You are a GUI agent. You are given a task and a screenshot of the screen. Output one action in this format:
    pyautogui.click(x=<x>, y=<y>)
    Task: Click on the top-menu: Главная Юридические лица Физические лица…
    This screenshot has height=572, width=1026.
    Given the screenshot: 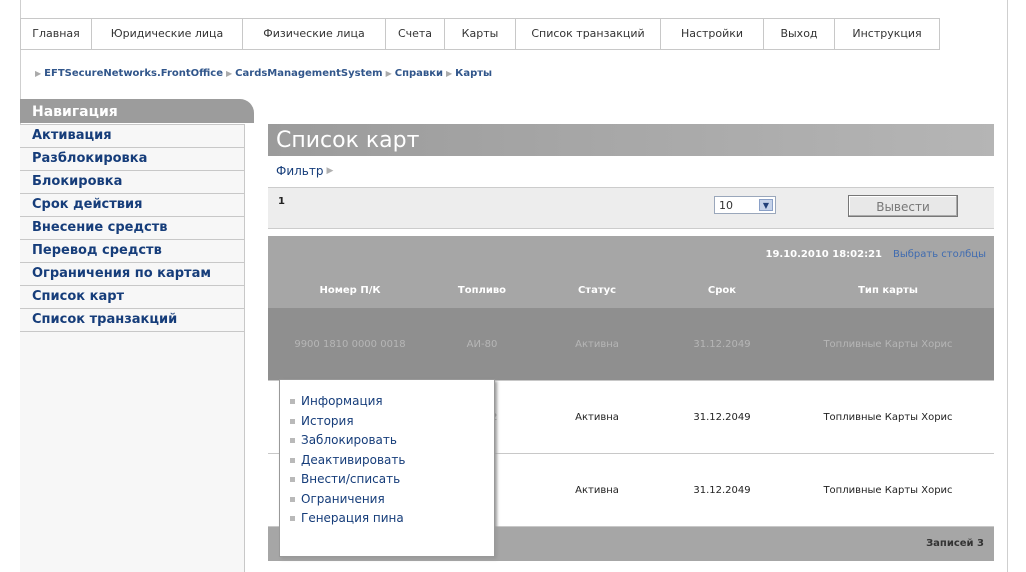 What is the action you would take?
    pyautogui.click(x=480, y=34)
    